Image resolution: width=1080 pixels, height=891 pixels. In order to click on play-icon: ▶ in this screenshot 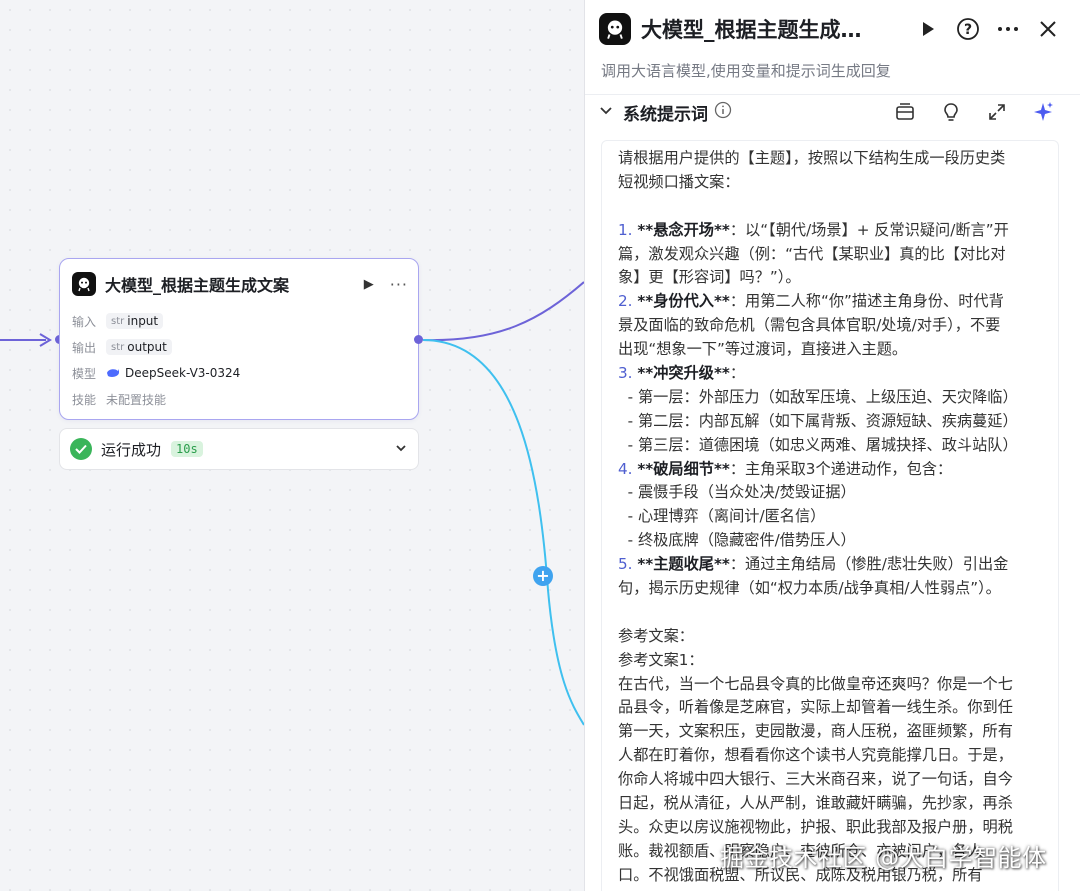, I will do `click(369, 284)`.